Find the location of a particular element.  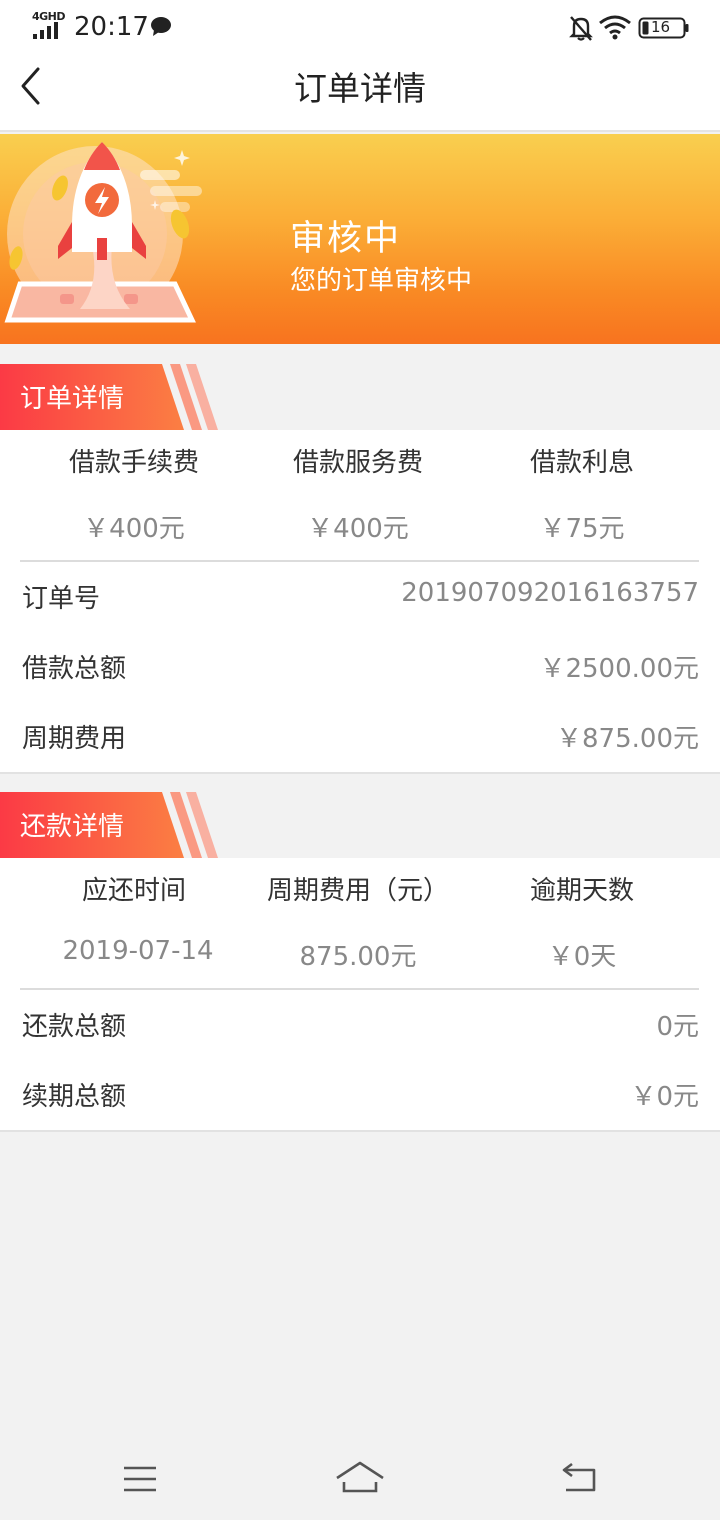

repay-total-row: 还款总额 0元 is located at coordinates (360, 1031).